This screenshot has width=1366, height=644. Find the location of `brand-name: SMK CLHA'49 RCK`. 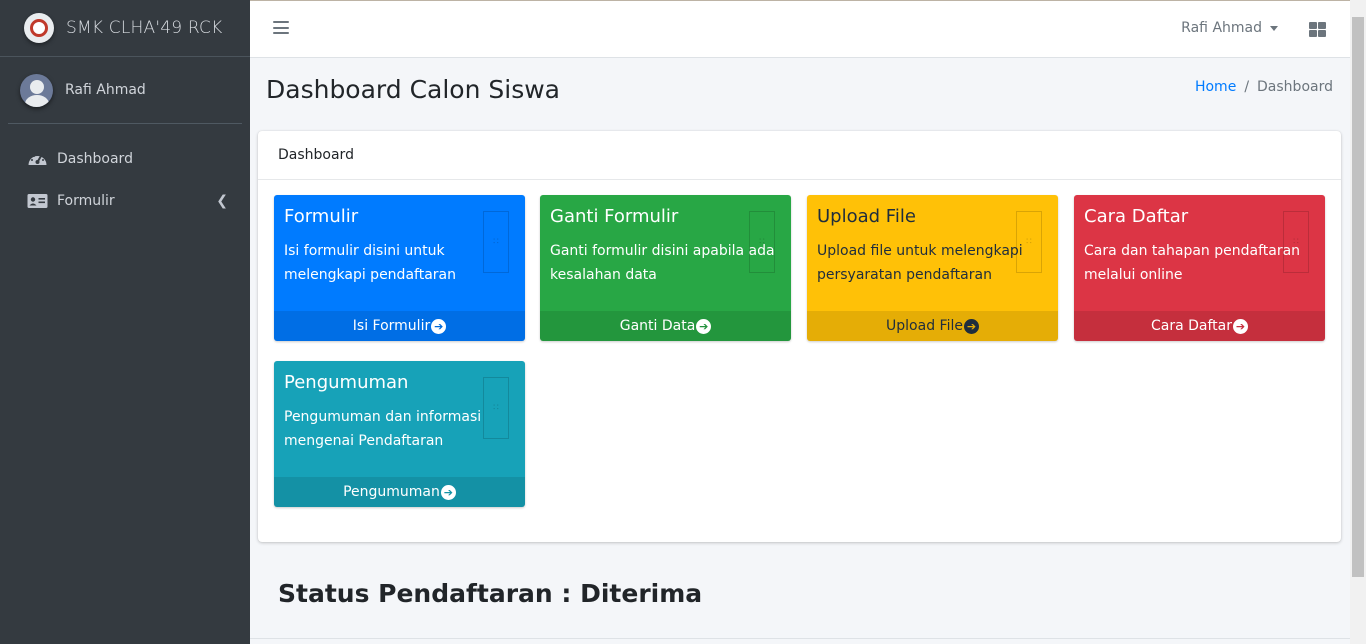

brand-name: SMK CLHA'49 RCK is located at coordinates (144, 28).